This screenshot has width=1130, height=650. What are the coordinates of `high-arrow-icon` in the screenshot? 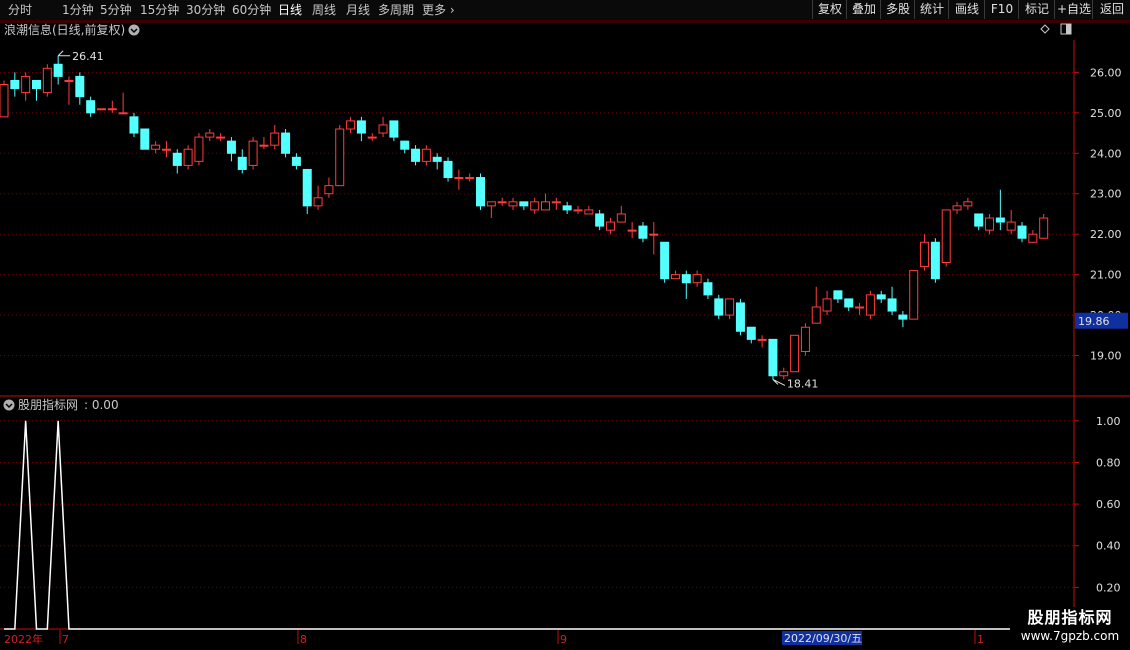 It's located at (64, 53).